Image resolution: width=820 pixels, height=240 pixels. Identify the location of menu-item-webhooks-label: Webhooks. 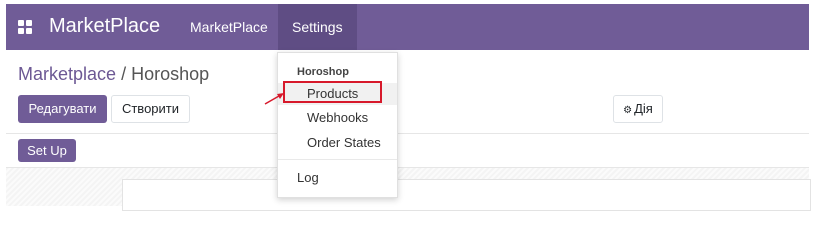
(338, 117).